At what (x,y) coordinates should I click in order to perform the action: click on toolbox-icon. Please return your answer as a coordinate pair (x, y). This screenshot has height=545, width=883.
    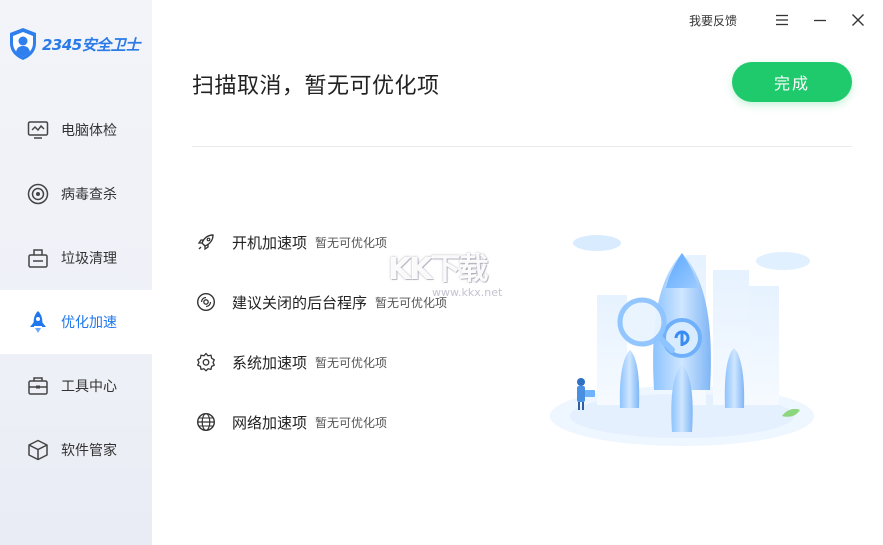
    Looking at the image, I should click on (38, 386).